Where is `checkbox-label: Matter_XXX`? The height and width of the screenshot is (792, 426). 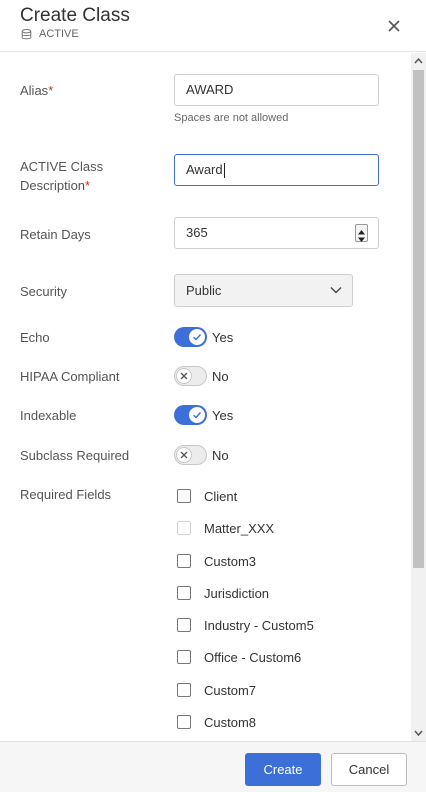 checkbox-label: Matter_XXX is located at coordinates (239, 528).